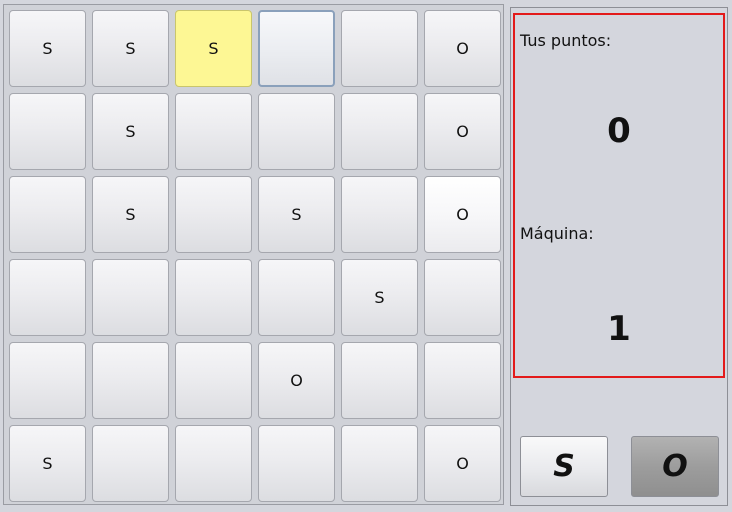  Describe the element at coordinates (130, 380) in the screenshot. I see `board-cell-r5-c2` at that location.